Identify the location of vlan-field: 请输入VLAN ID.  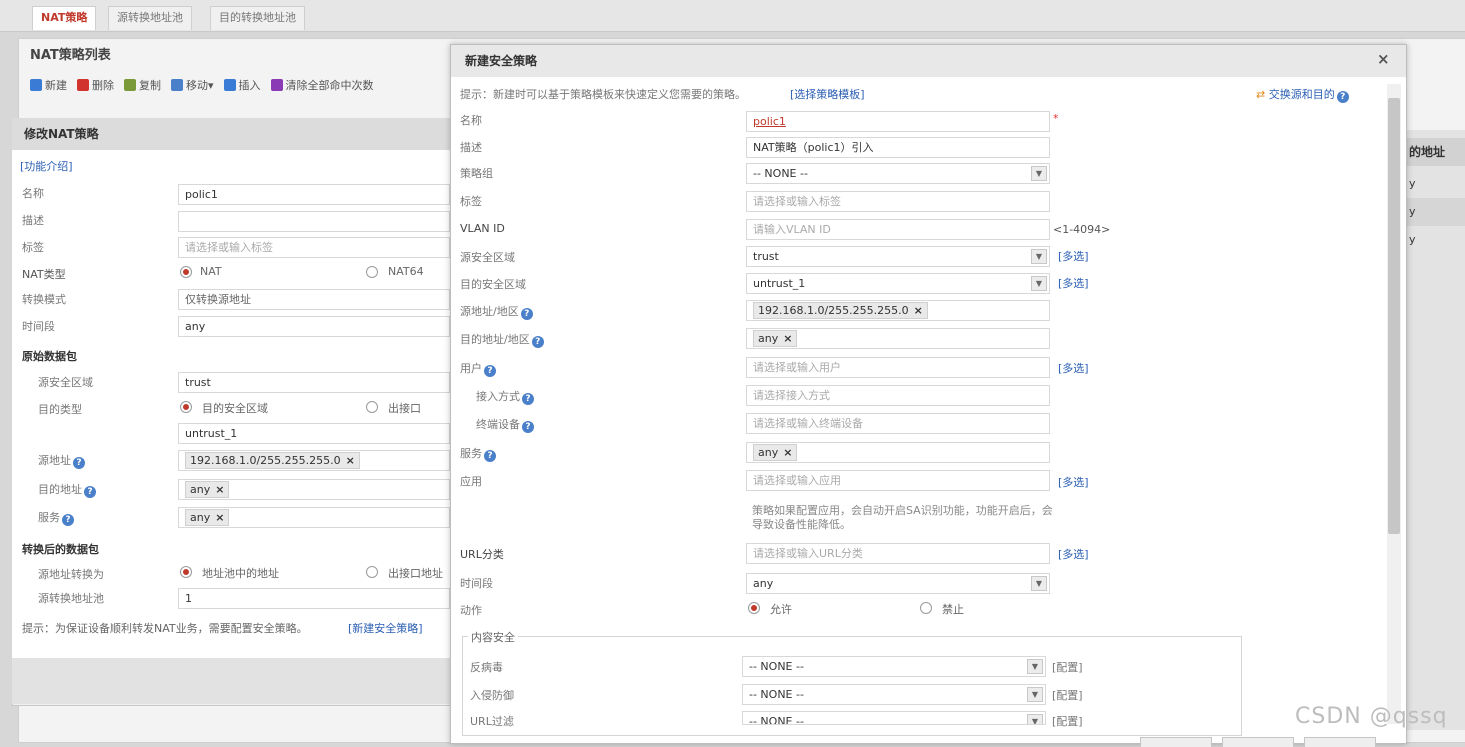
(898, 229).